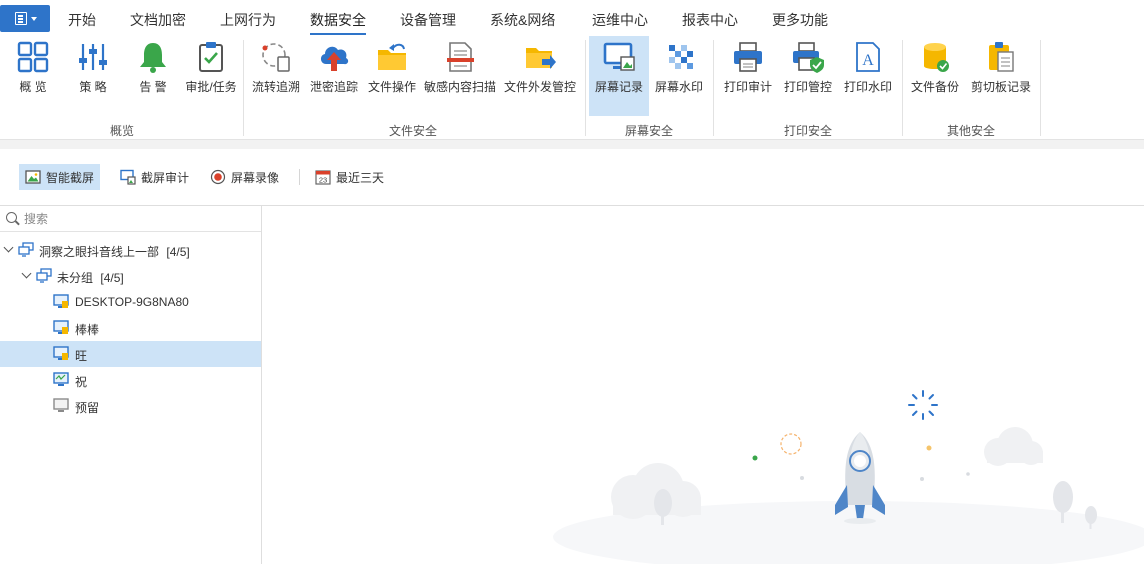 The image size is (1144, 564). I want to click on clipboard-check-icon, so click(211, 57).